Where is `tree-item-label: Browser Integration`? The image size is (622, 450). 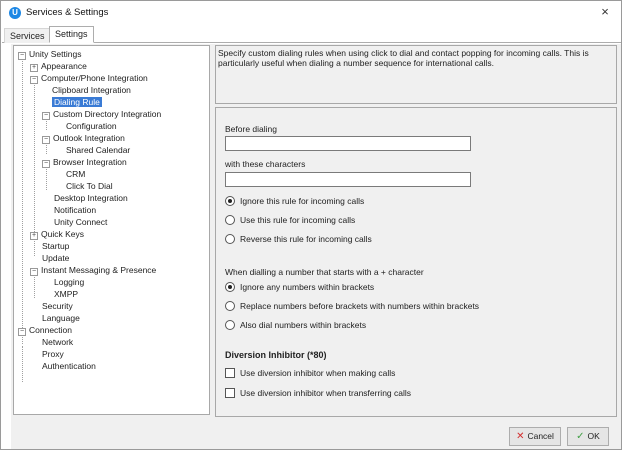
tree-item-label: Browser Integration is located at coordinates (90, 162).